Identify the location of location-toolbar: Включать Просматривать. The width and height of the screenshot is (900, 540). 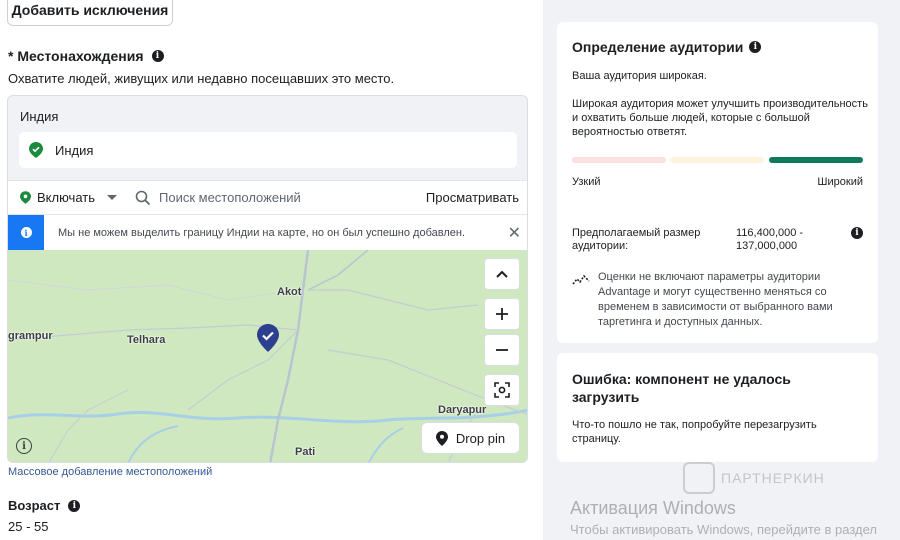
(267, 197).